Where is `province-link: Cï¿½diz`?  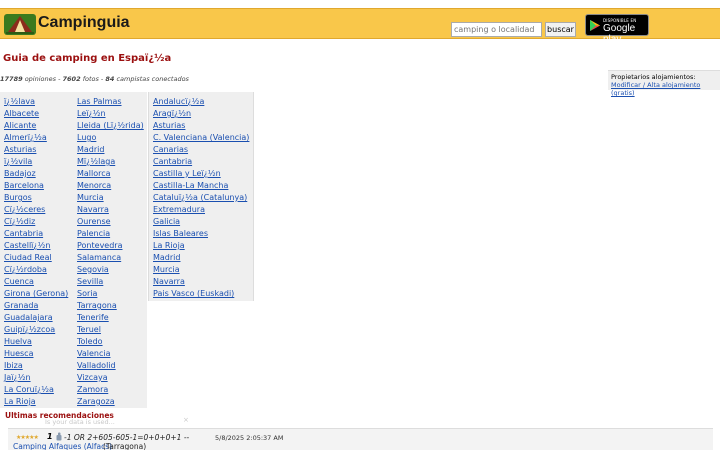
province-link: Cï¿½diz is located at coordinates (19, 221).